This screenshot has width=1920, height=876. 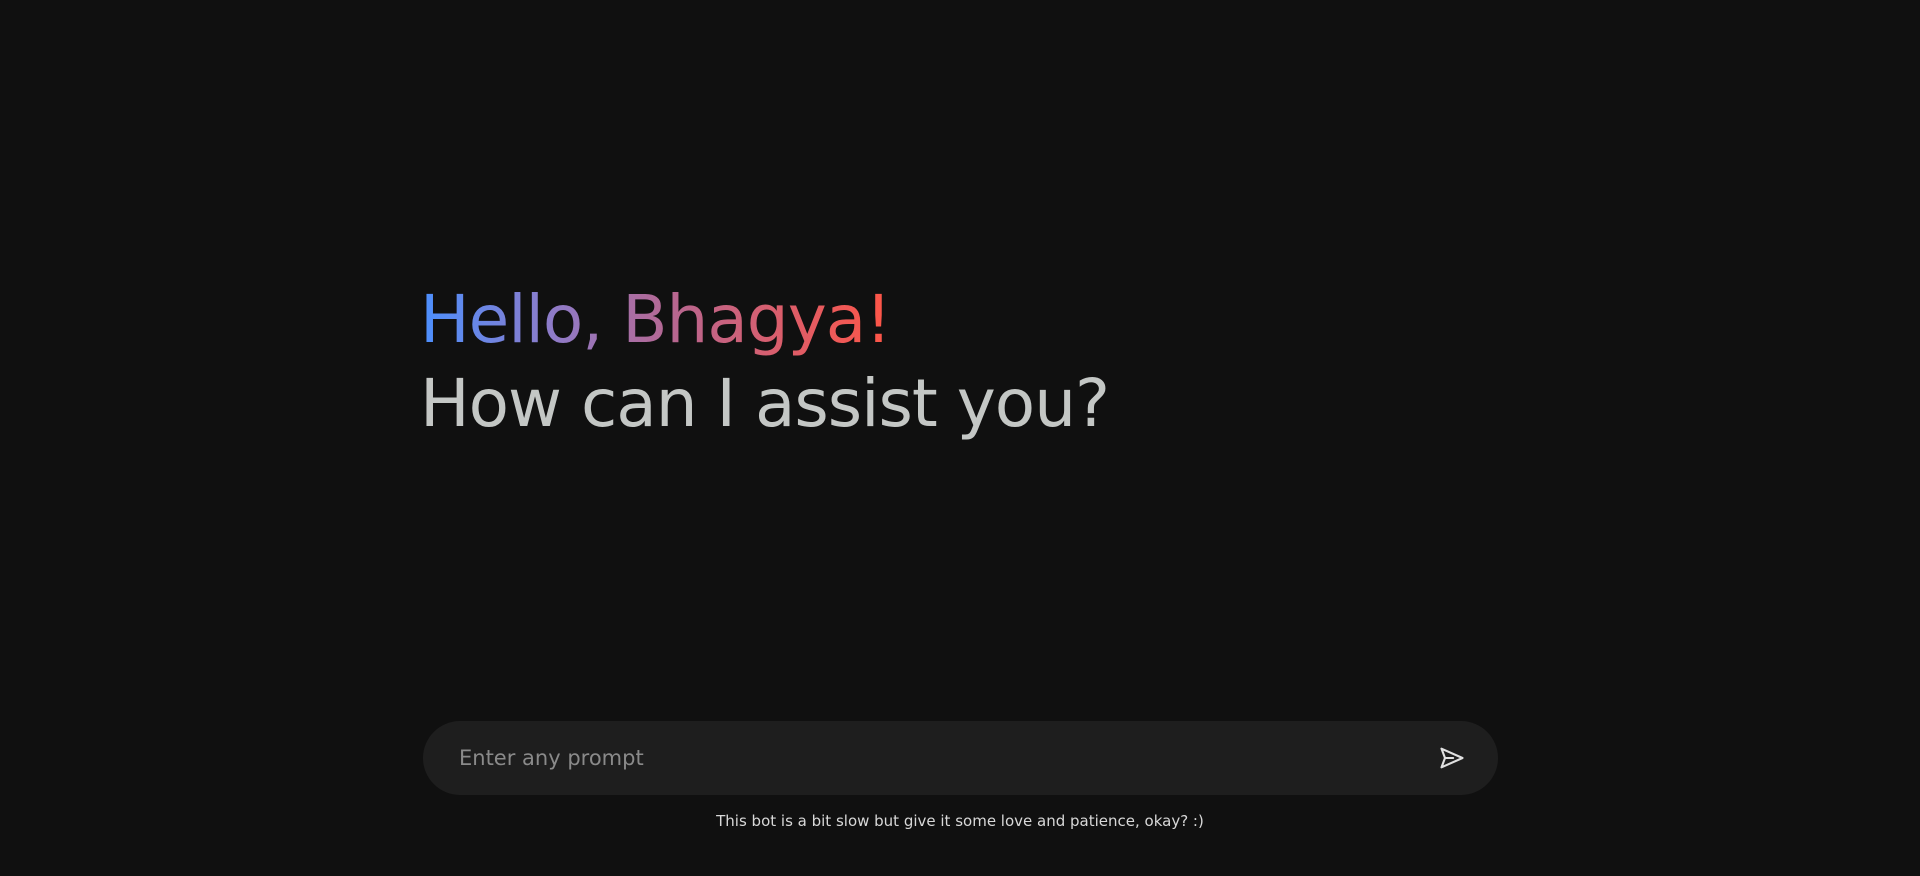 What do you see at coordinates (656, 320) in the screenshot?
I see `greeting-hello: Hello, Bhagya!` at bounding box center [656, 320].